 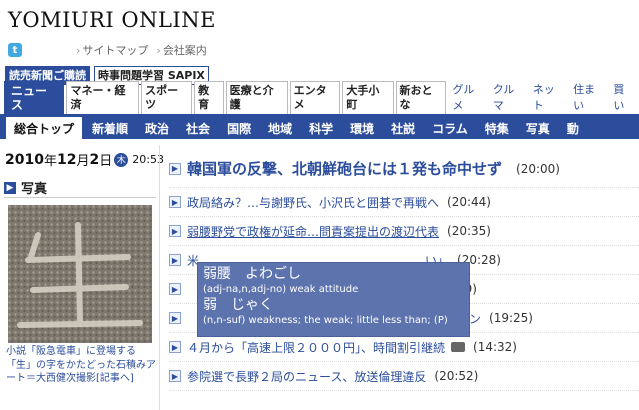 I want to click on subnav-latest: 新着順, so click(x=110, y=128).